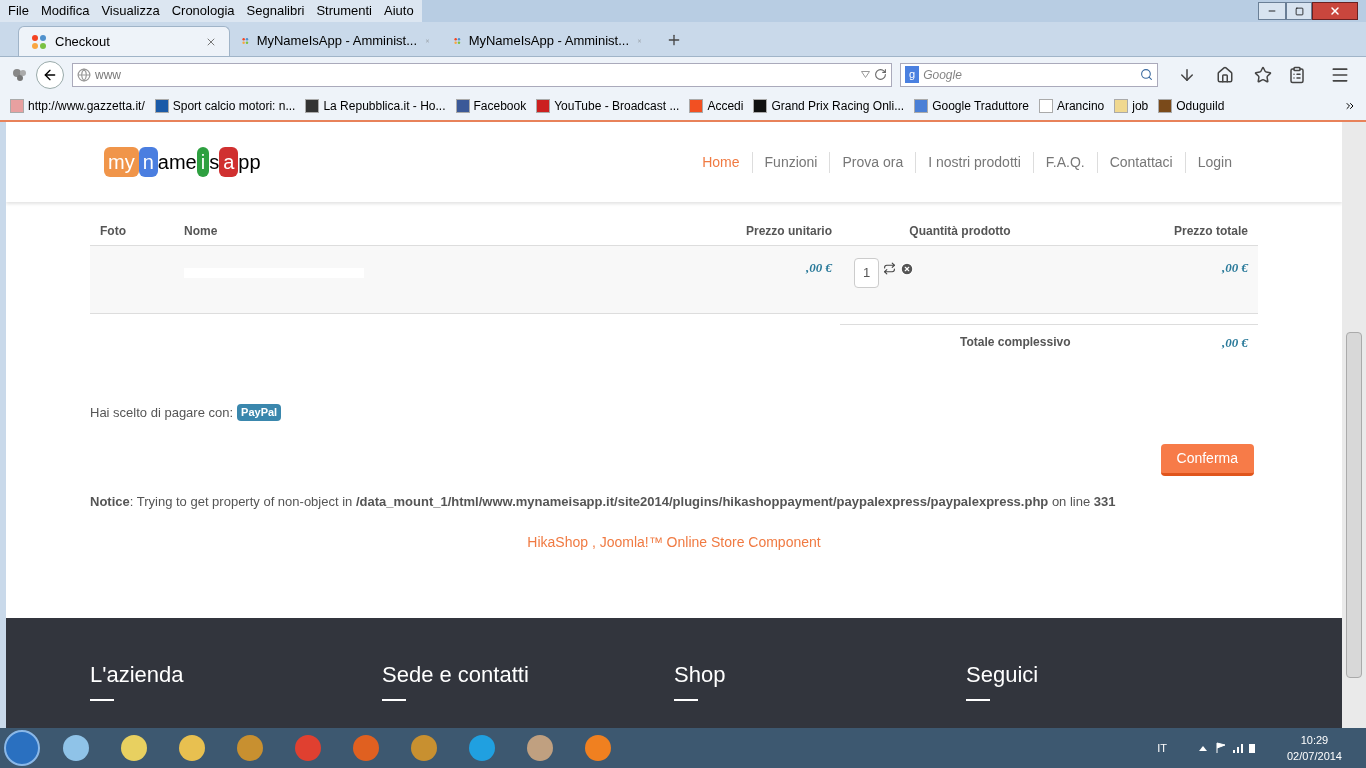 Image resolution: width=1366 pixels, height=768 pixels. What do you see at coordinates (259, 412) in the screenshot?
I see `payment-method-badge: PayPal` at bounding box center [259, 412].